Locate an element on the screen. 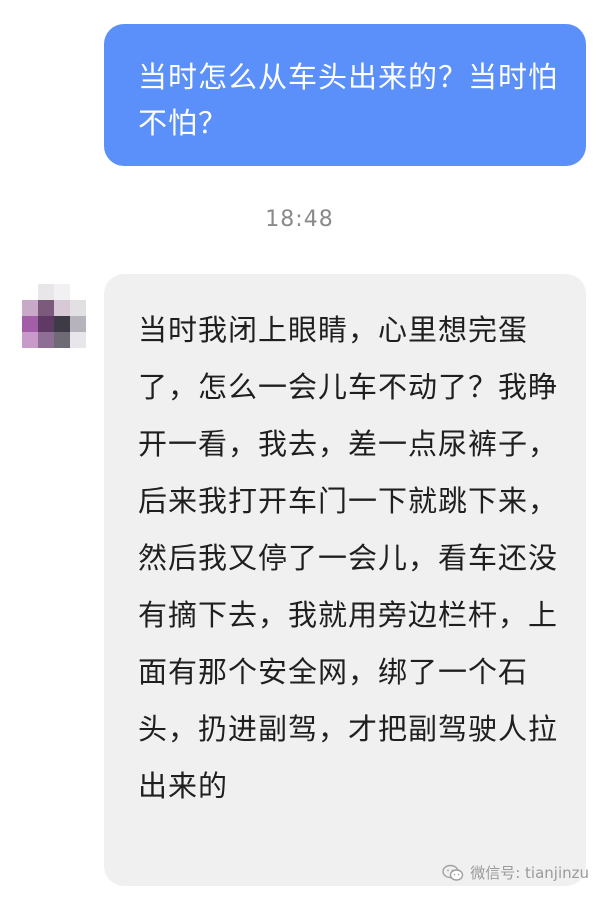 The height and width of the screenshot is (900, 599). watermark: 微信号: tianjinzu is located at coordinates (515, 872).